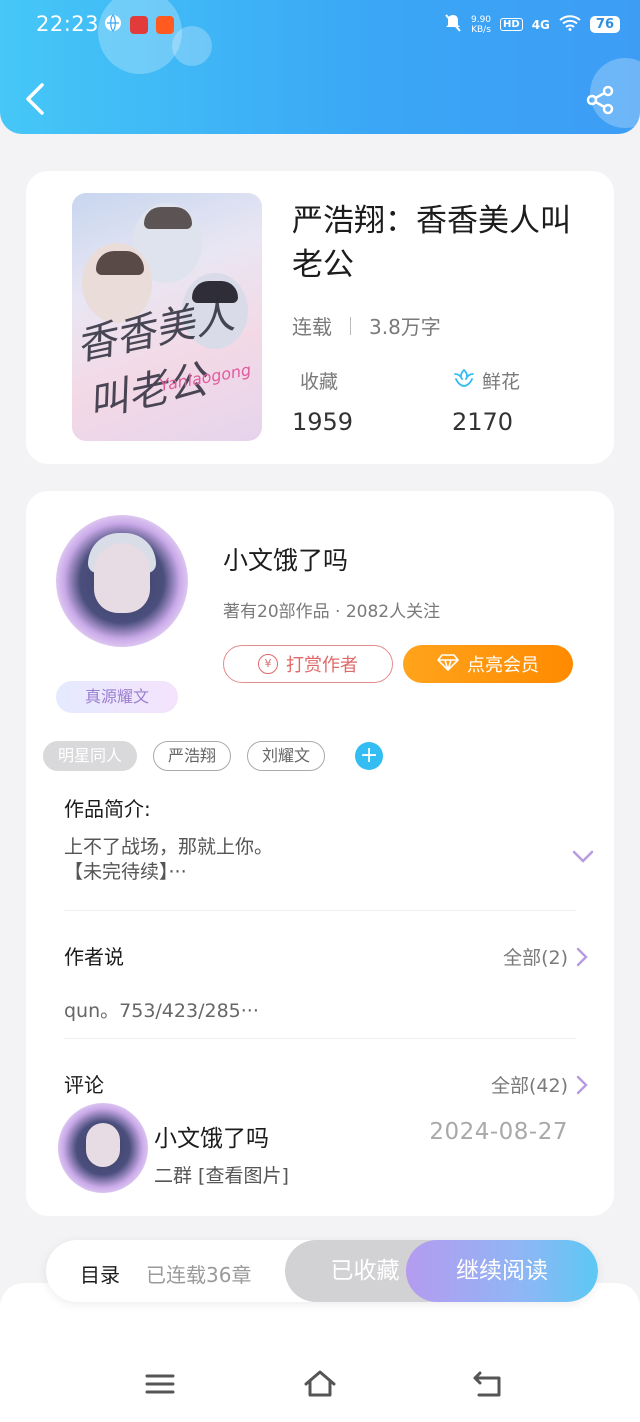 Image resolution: width=640 pixels, height=1422 pixels. I want to click on status-right-icons: 9.90 KB/s HD 4G 76, so click(532, 24).